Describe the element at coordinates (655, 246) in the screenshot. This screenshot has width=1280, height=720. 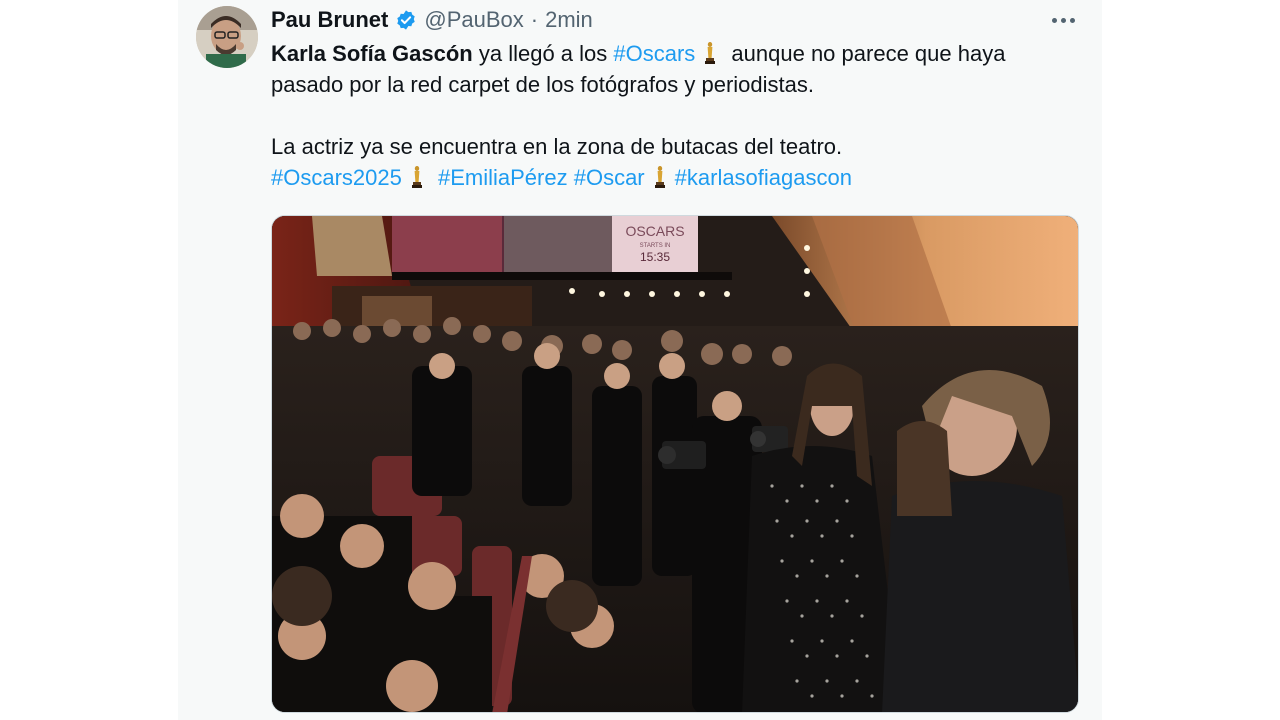
I see `screen-subtitle: STARTS IN` at that location.